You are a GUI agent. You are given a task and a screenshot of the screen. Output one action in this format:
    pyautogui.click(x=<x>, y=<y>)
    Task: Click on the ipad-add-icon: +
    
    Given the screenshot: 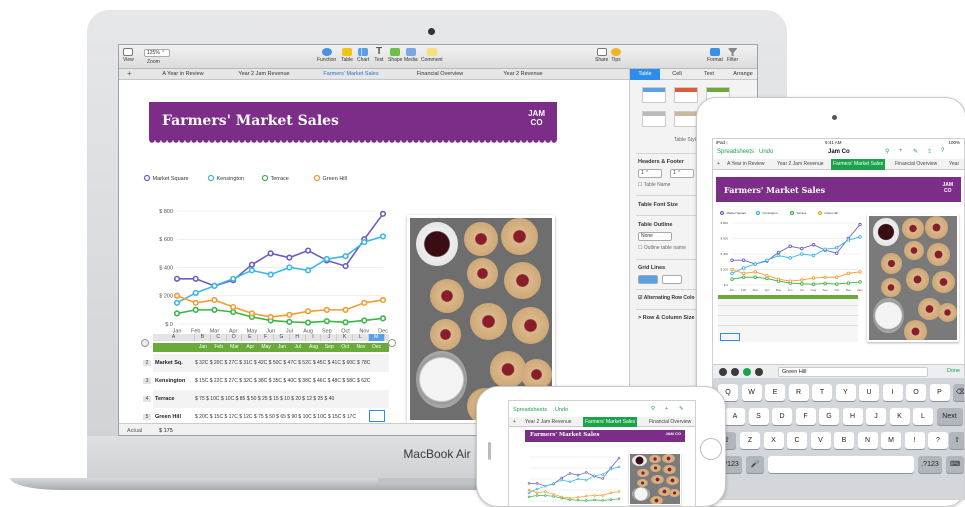 What is the action you would take?
    pyautogui.click(x=901, y=151)
    